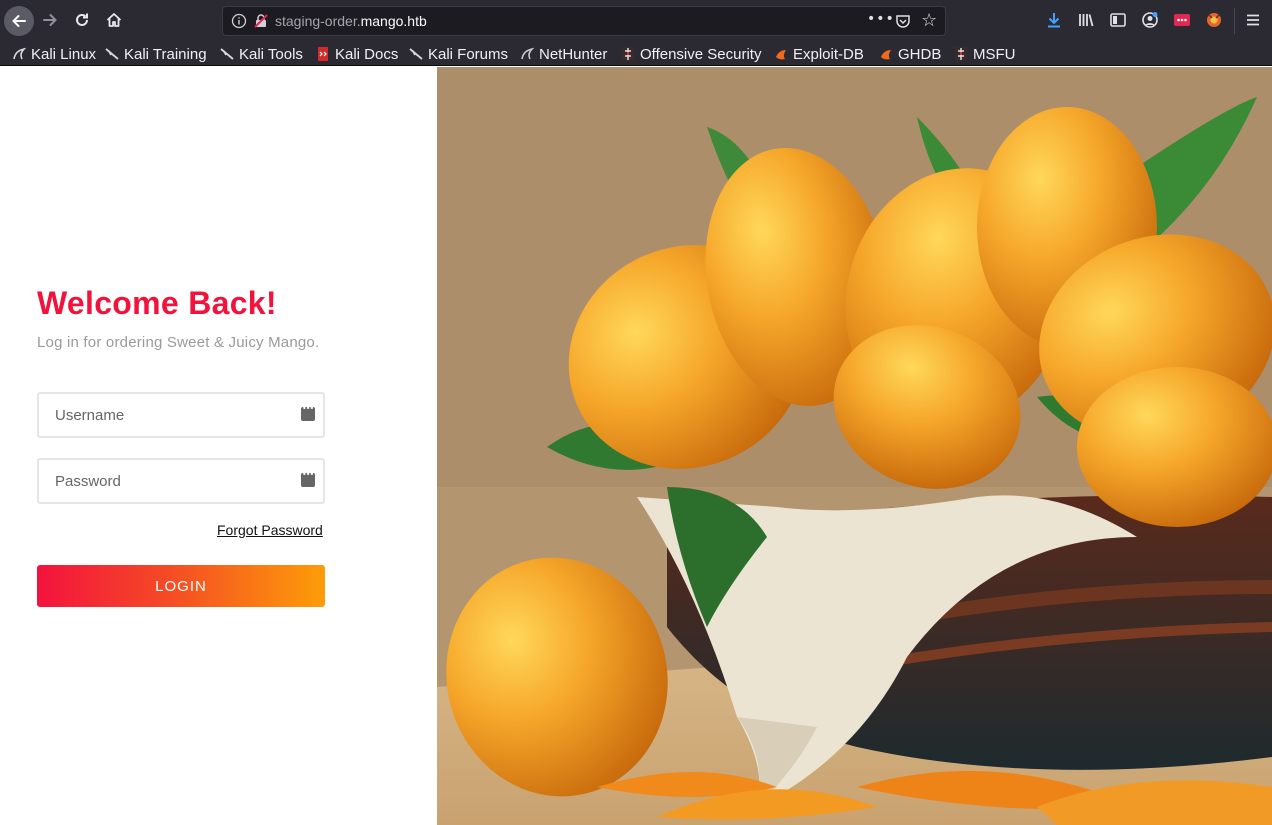 This screenshot has height=825, width=1272. I want to click on login-button: LOGIN, so click(181, 586).